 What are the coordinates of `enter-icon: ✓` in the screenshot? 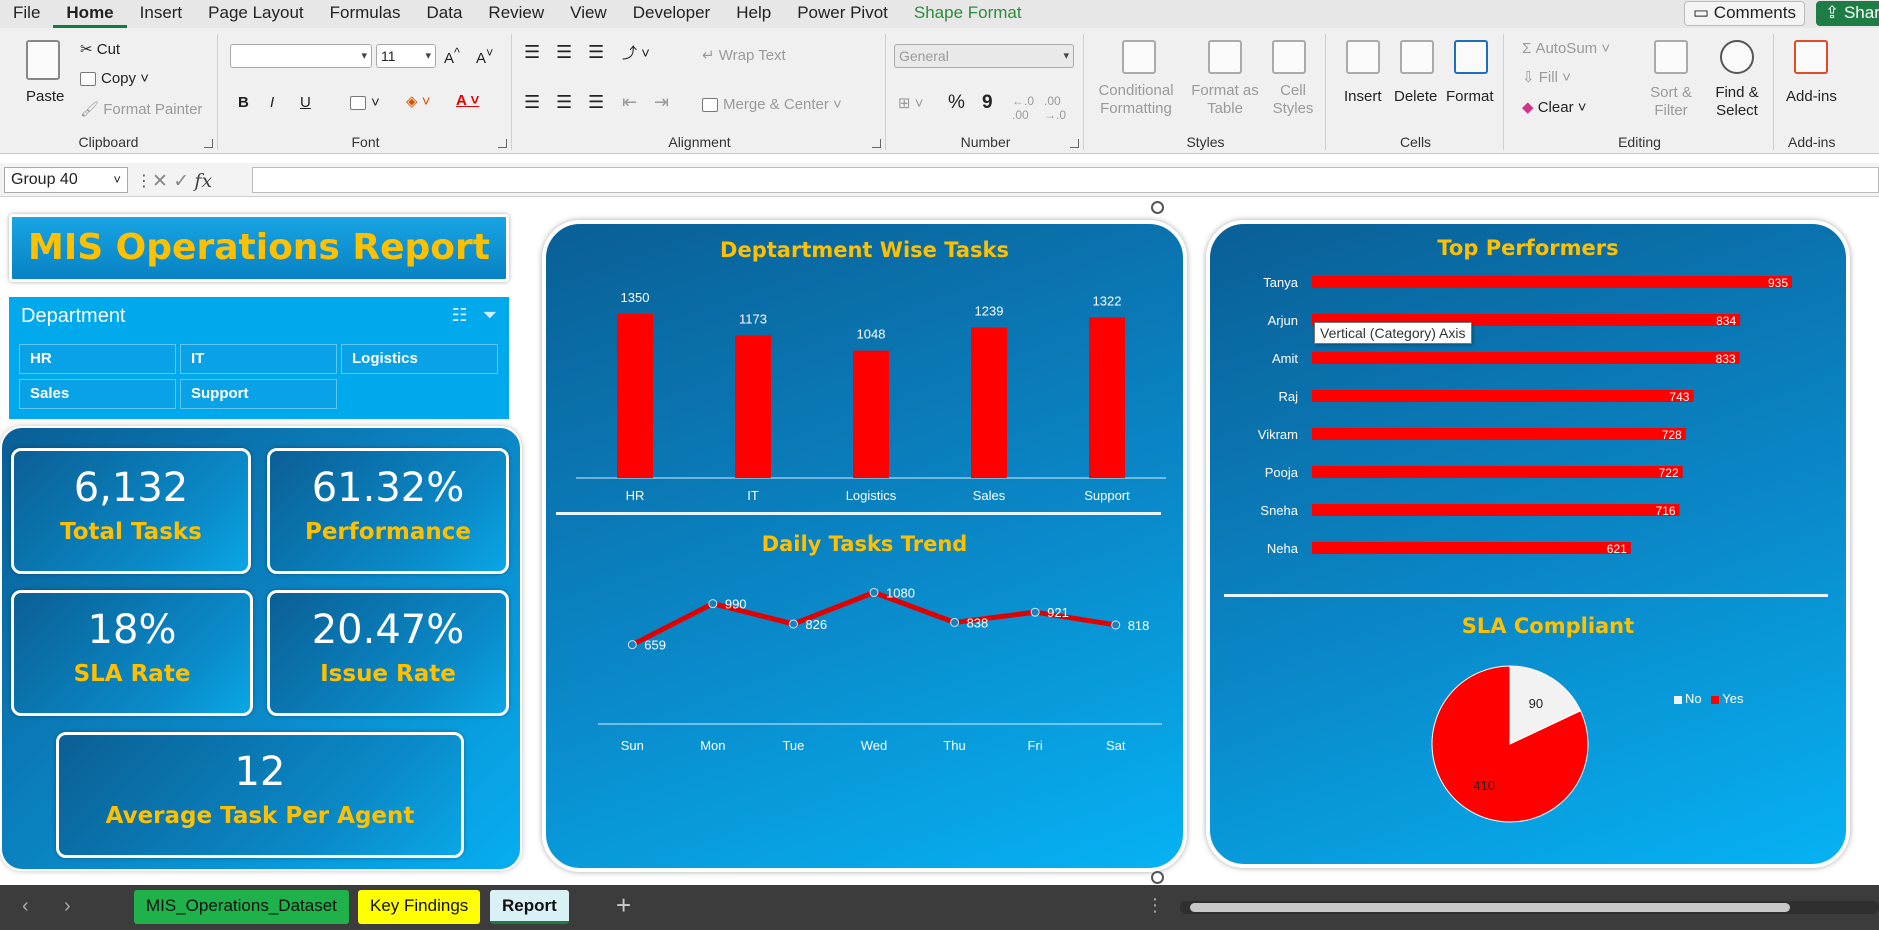 It's located at (181, 181).